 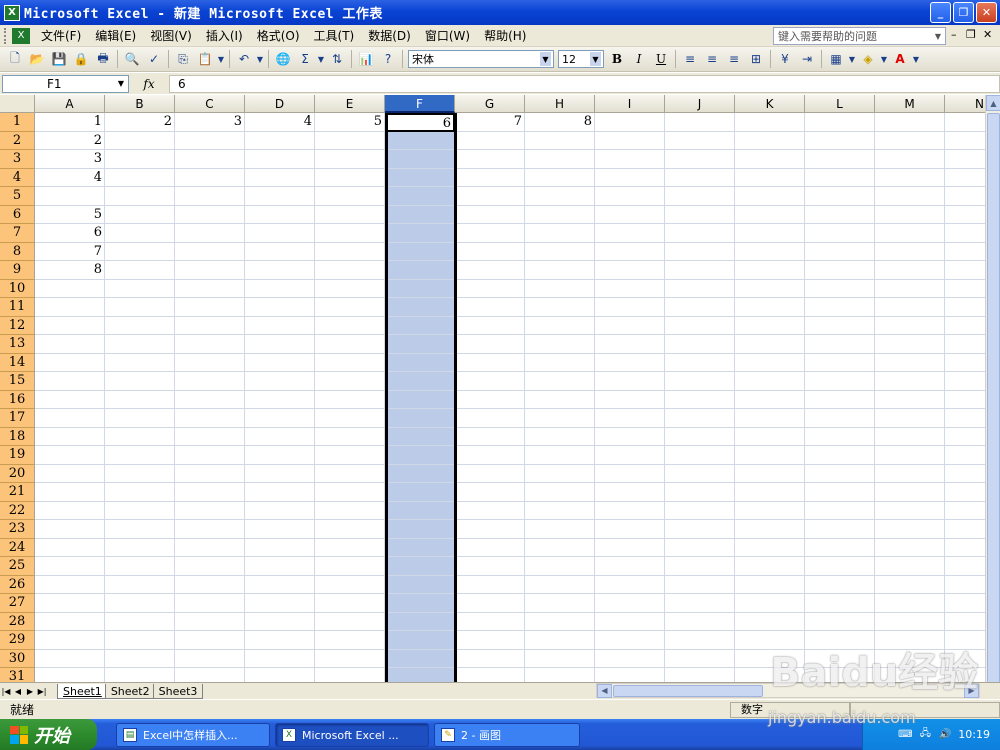 What do you see at coordinates (366, 59) in the screenshot?
I see `chart-wizard-icon: 📊` at bounding box center [366, 59].